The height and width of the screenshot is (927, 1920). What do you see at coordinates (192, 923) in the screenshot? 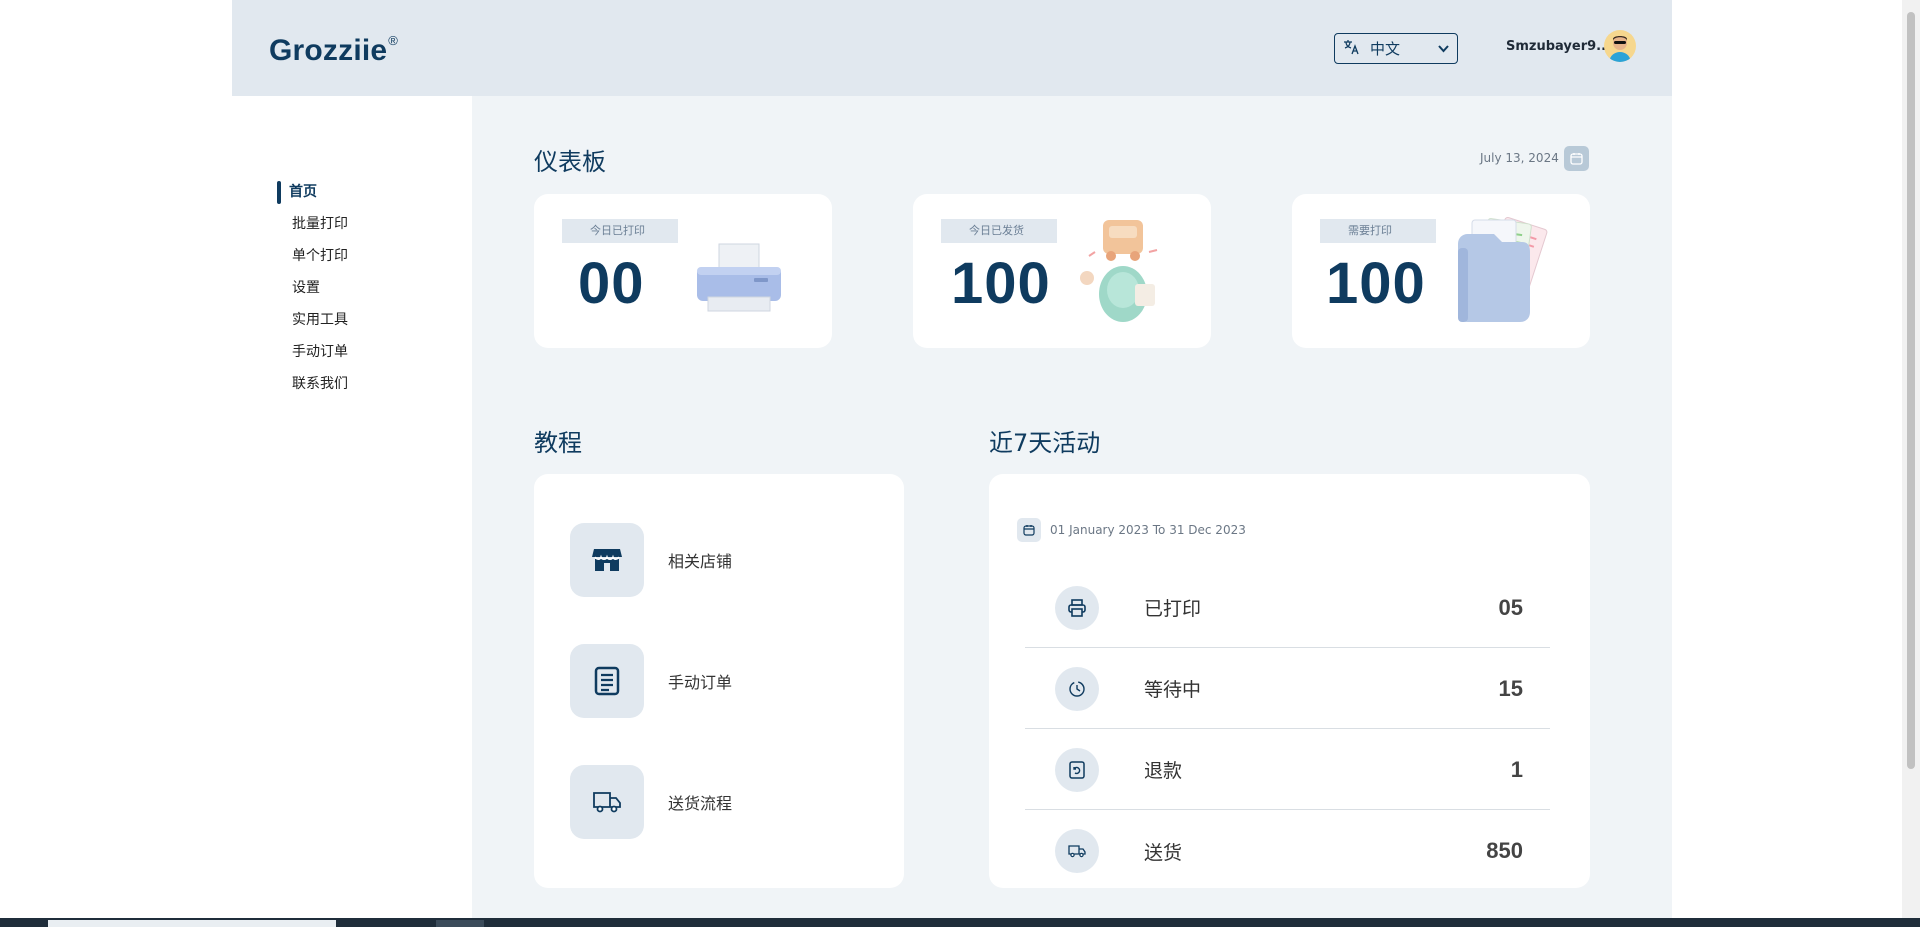
I see `taskbar-window` at bounding box center [192, 923].